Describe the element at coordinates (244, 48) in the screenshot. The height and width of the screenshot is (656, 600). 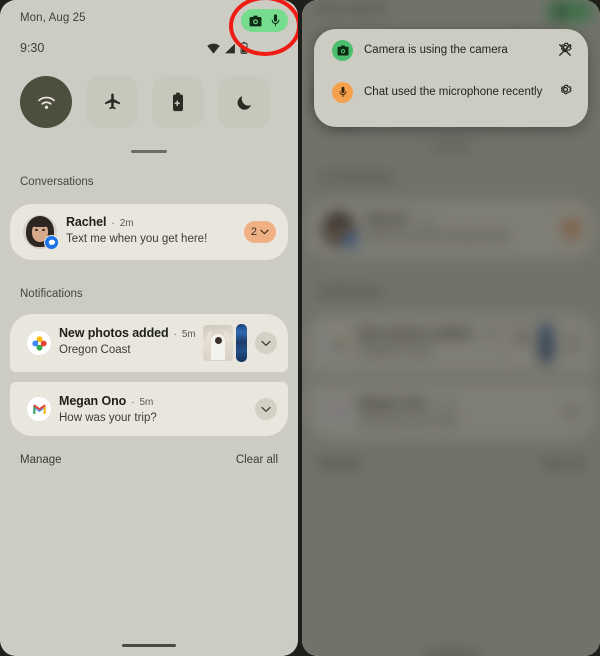
I see `battery-icon` at that location.